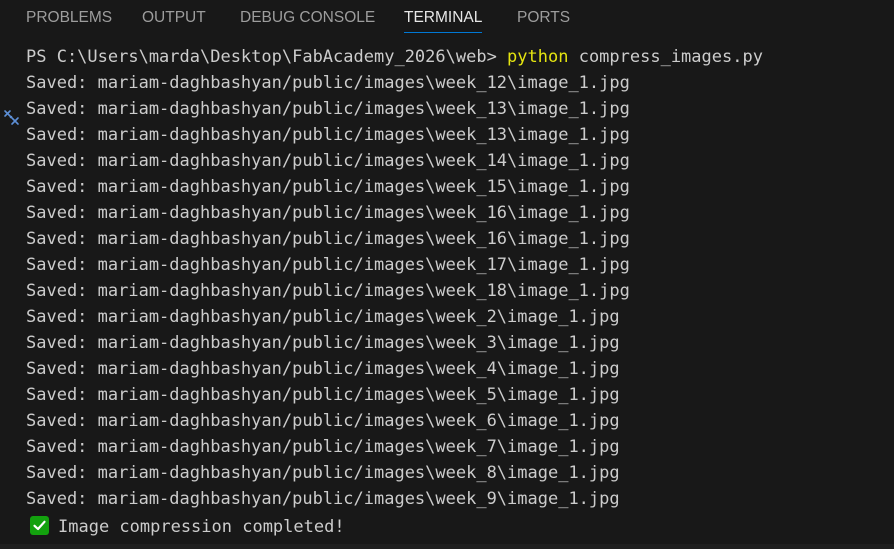  What do you see at coordinates (174, 18) in the screenshot?
I see `tab-output: OUTPUT` at bounding box center [174, 18].